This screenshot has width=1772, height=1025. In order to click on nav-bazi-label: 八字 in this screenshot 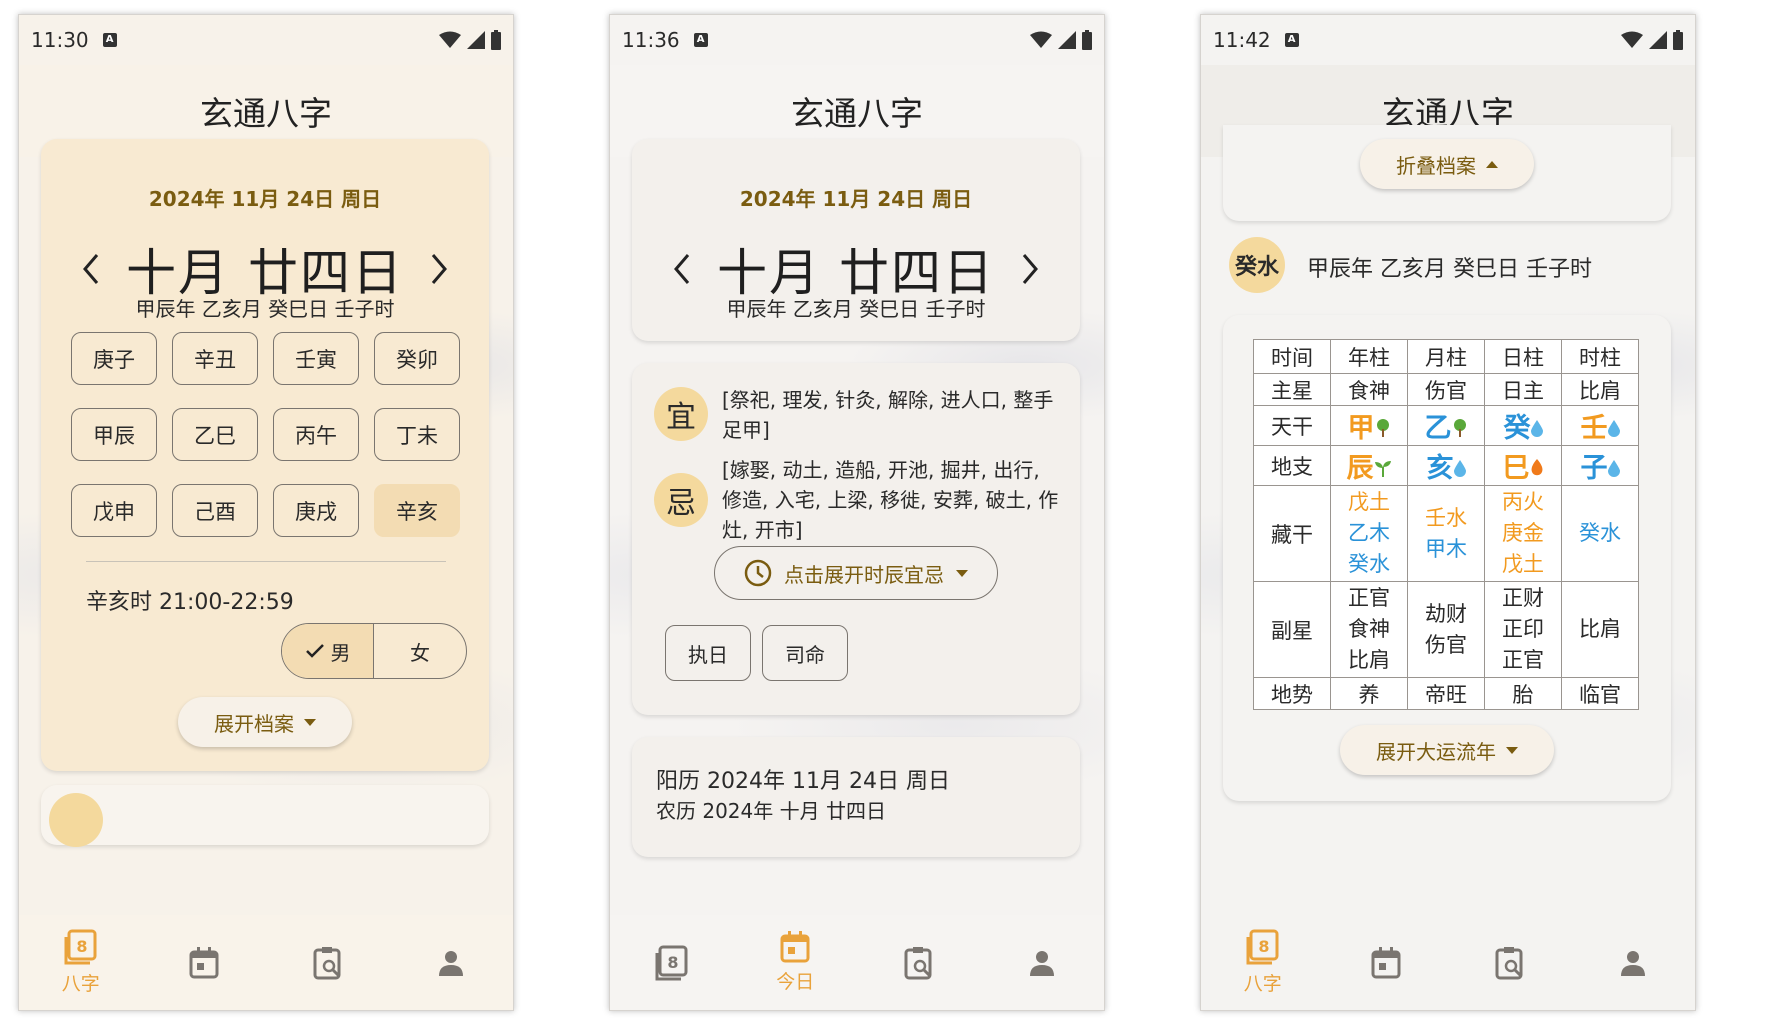, I will do `click(80, 984)`.